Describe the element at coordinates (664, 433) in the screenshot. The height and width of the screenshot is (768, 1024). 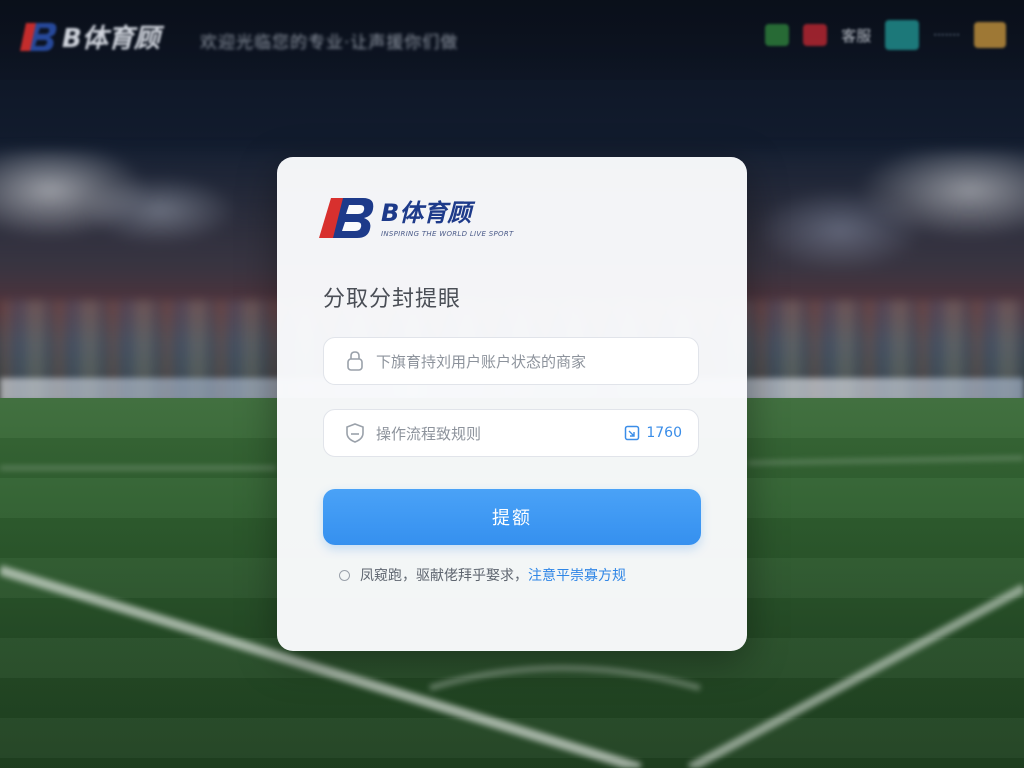
I see `code-countdown: 1760` at that location.